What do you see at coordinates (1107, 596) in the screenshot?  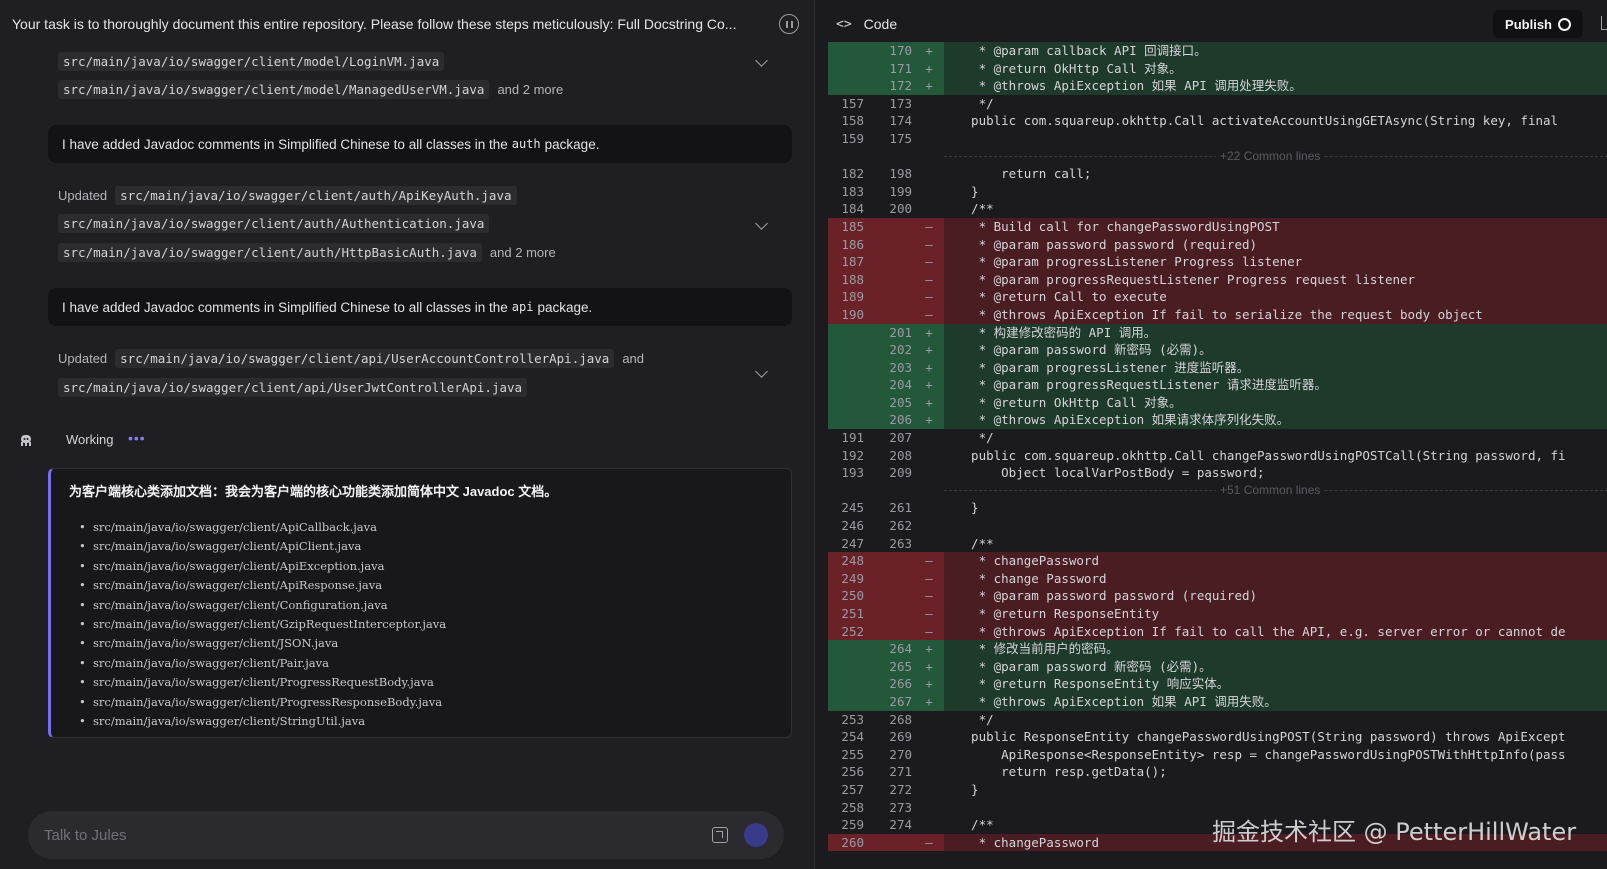 I see `code-text: * @param password password (required)` at bounding box center [1107, 596].